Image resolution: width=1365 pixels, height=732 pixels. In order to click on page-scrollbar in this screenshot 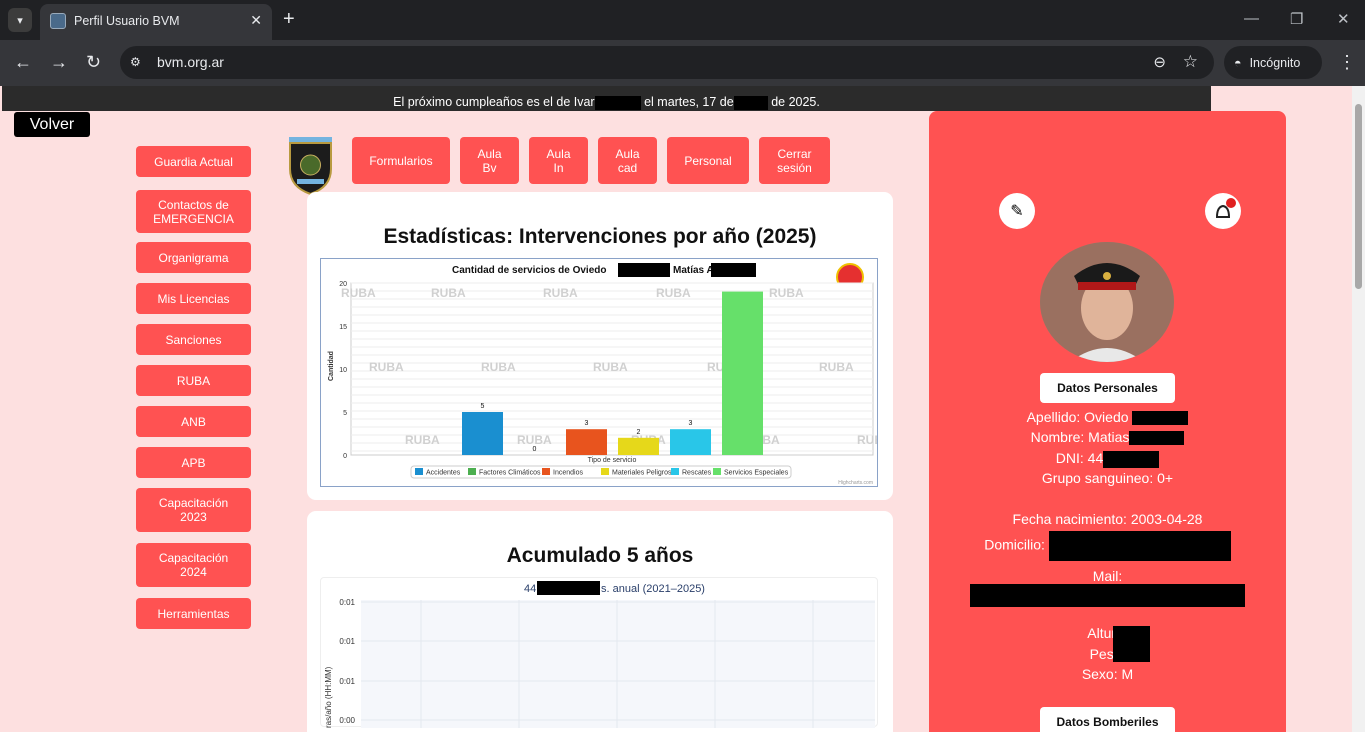, I will do `click(1358, 409)`.